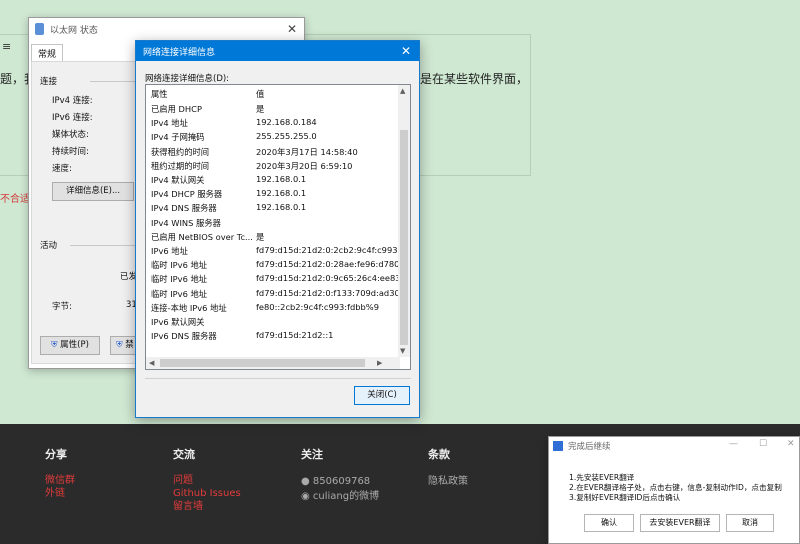  Describe the element at coordinates (207, 493) in the screenshot. I see `footer-link-github-issues: Github Issues` at that location.